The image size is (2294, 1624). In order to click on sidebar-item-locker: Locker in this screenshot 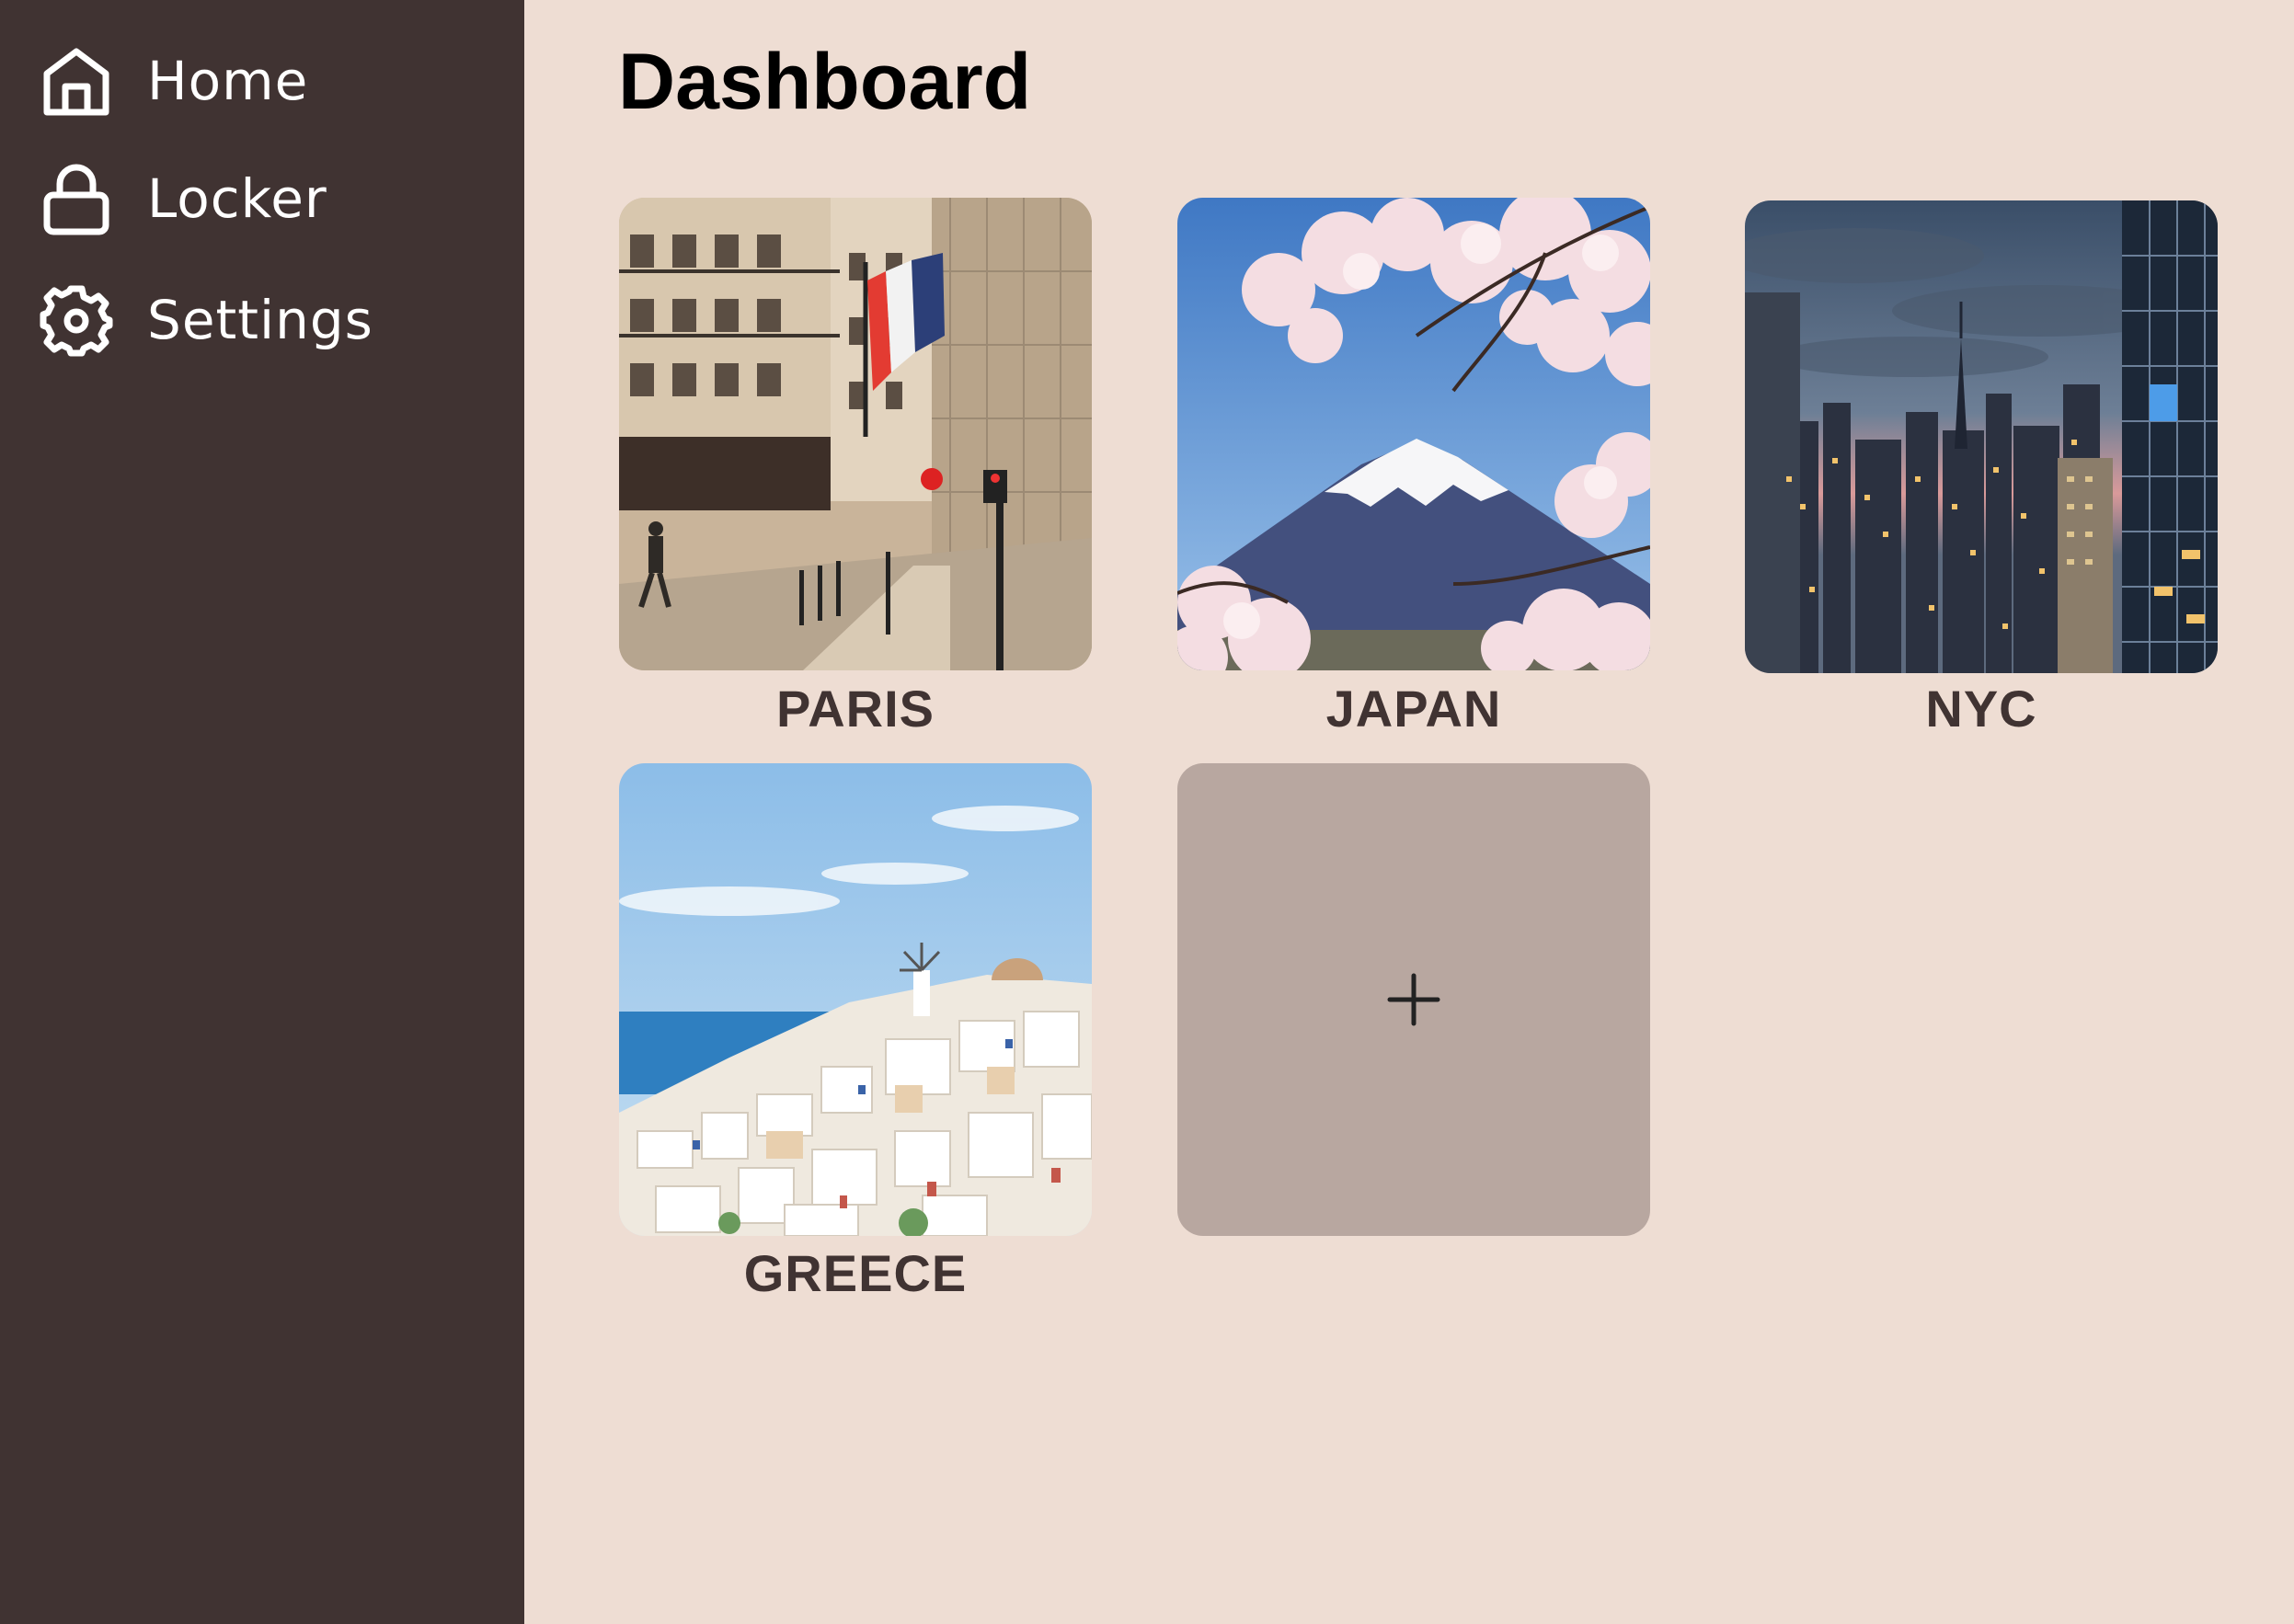, I will do `click(257, 199)`.